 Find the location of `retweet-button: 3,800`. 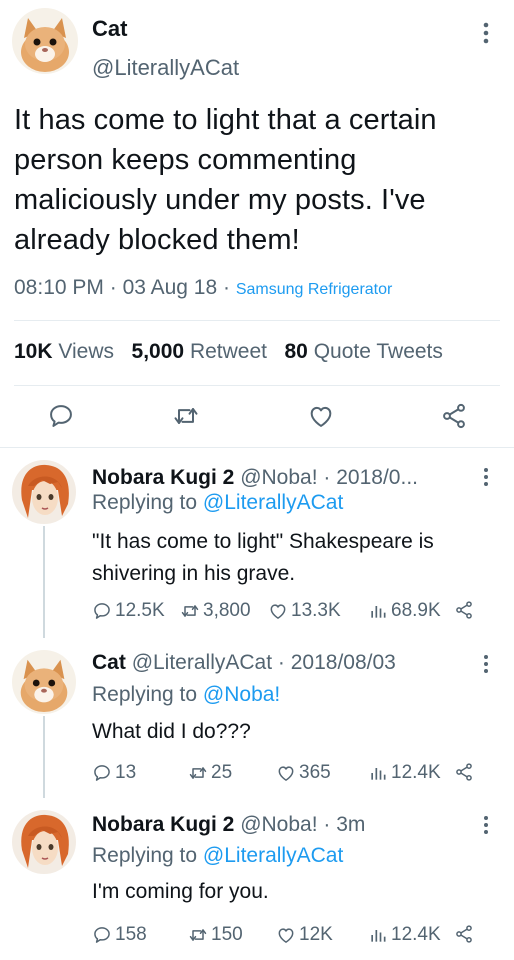

retweet-button: 3,800 is located at coordinates (215, 611).